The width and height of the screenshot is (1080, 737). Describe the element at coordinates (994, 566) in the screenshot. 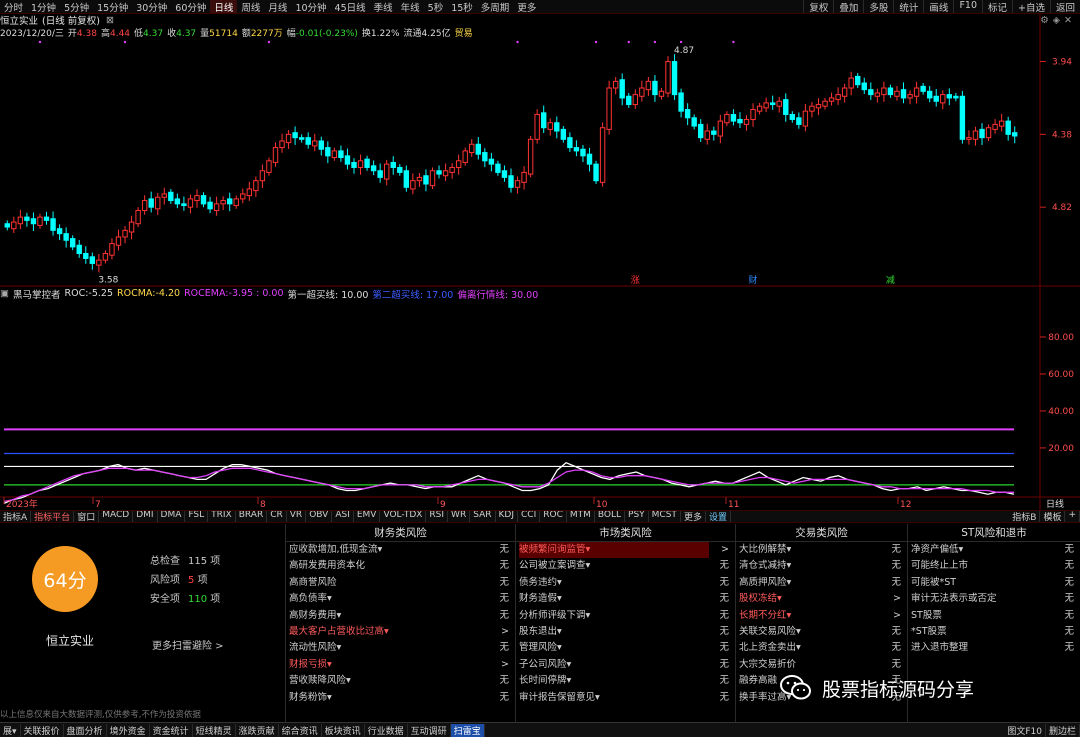

I see `risk-row: 可能终止上市 无` at that location.